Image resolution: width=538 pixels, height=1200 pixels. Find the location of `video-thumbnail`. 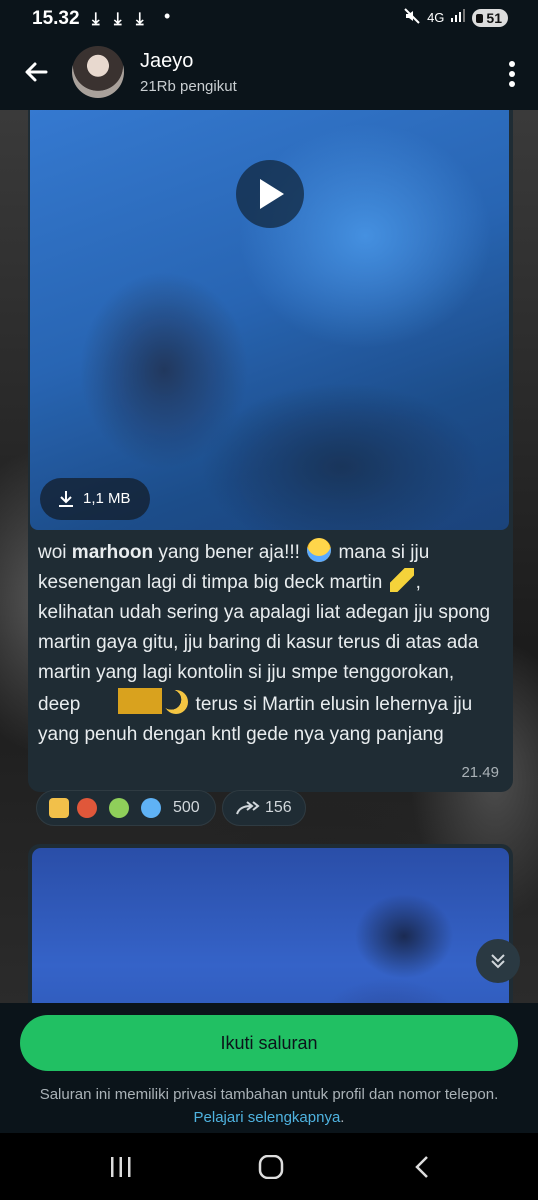

video-thumbnail is located at coordinates (270, 925).